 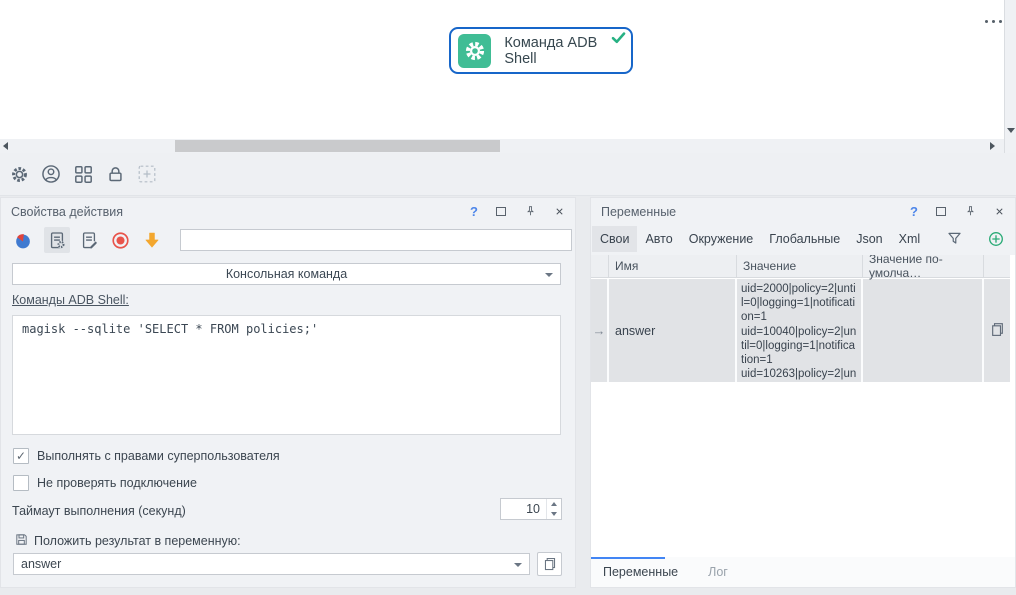 I want to click on spinner-up-icon, so click(x=554, y=504).